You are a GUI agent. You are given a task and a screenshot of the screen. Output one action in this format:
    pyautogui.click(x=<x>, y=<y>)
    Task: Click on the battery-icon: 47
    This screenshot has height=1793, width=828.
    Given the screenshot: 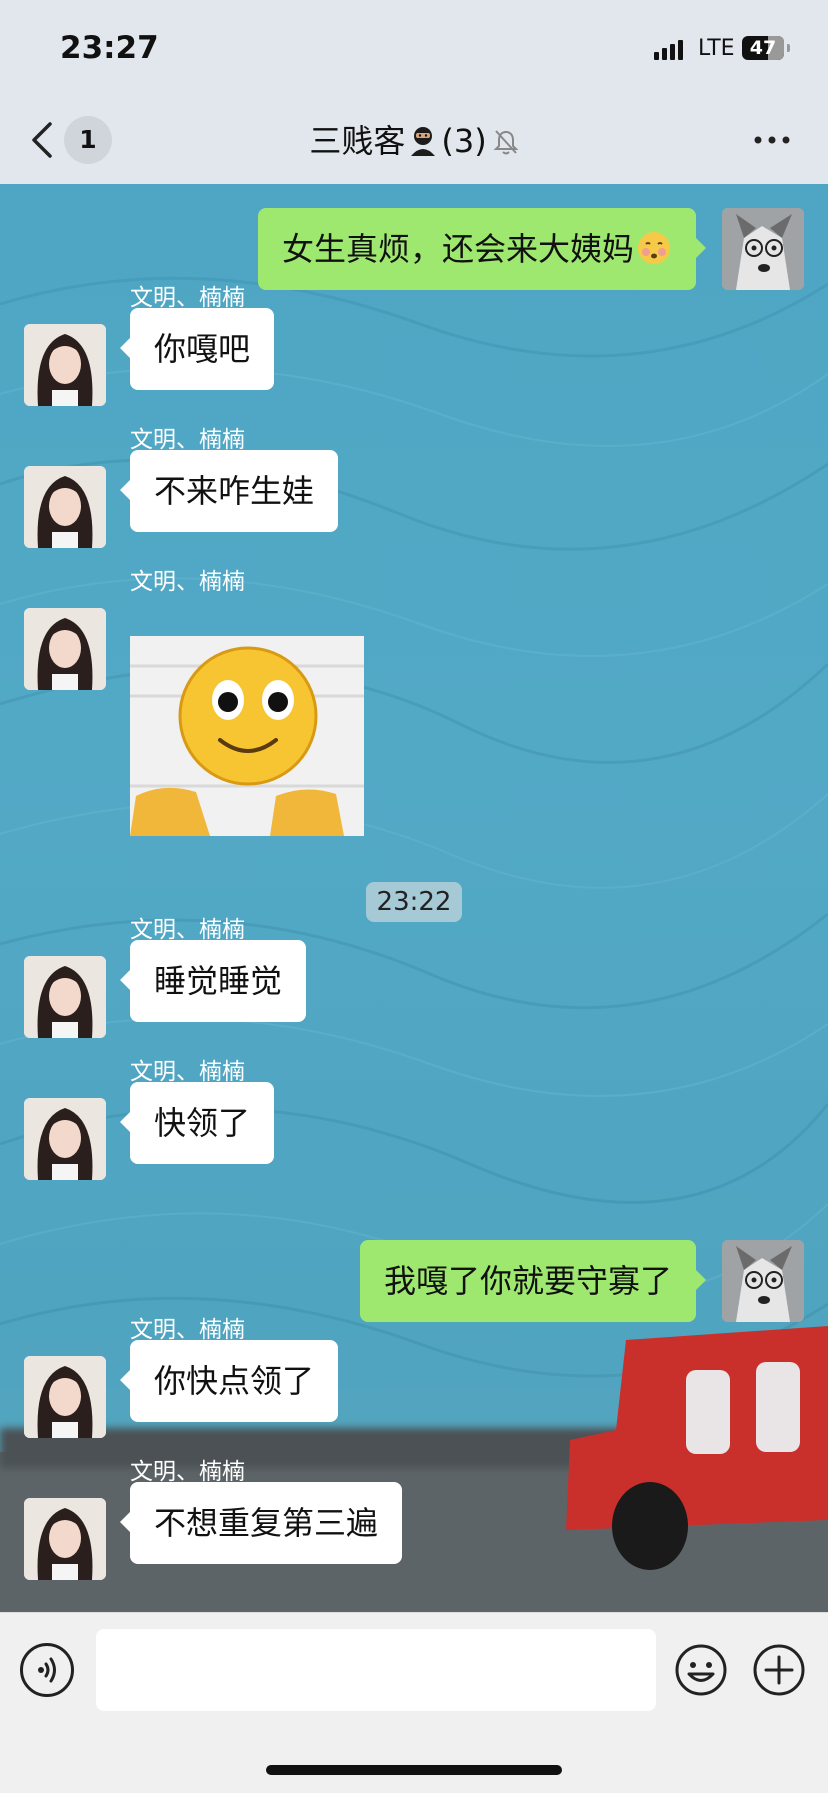 What is the action you would take?
    pyautogui.click(x=766, y=48)
    